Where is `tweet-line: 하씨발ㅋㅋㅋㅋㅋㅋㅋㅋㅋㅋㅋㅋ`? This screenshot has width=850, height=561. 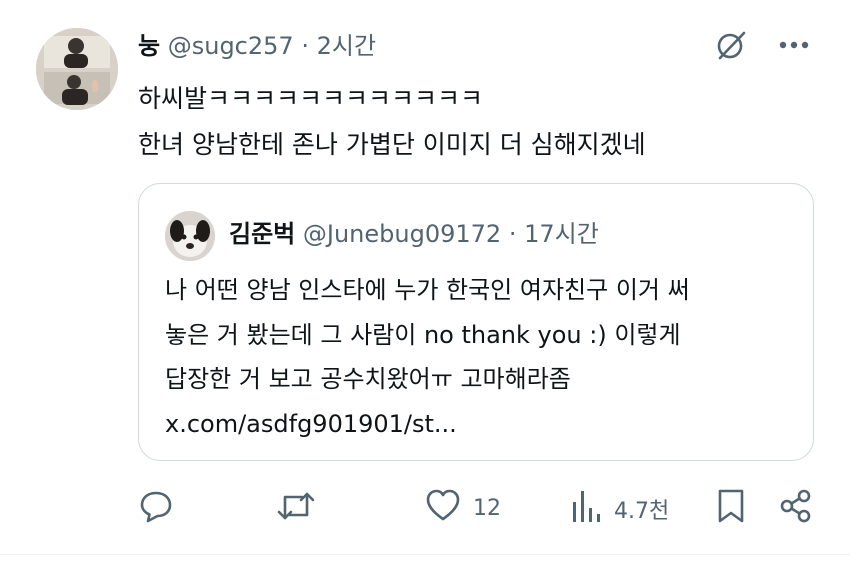
tweet-line: 하씨발ㅋㅋㅋㅋㅋㅋㅋㅋㅋㅋㅋㅋ is located at coordinates (311, 98).